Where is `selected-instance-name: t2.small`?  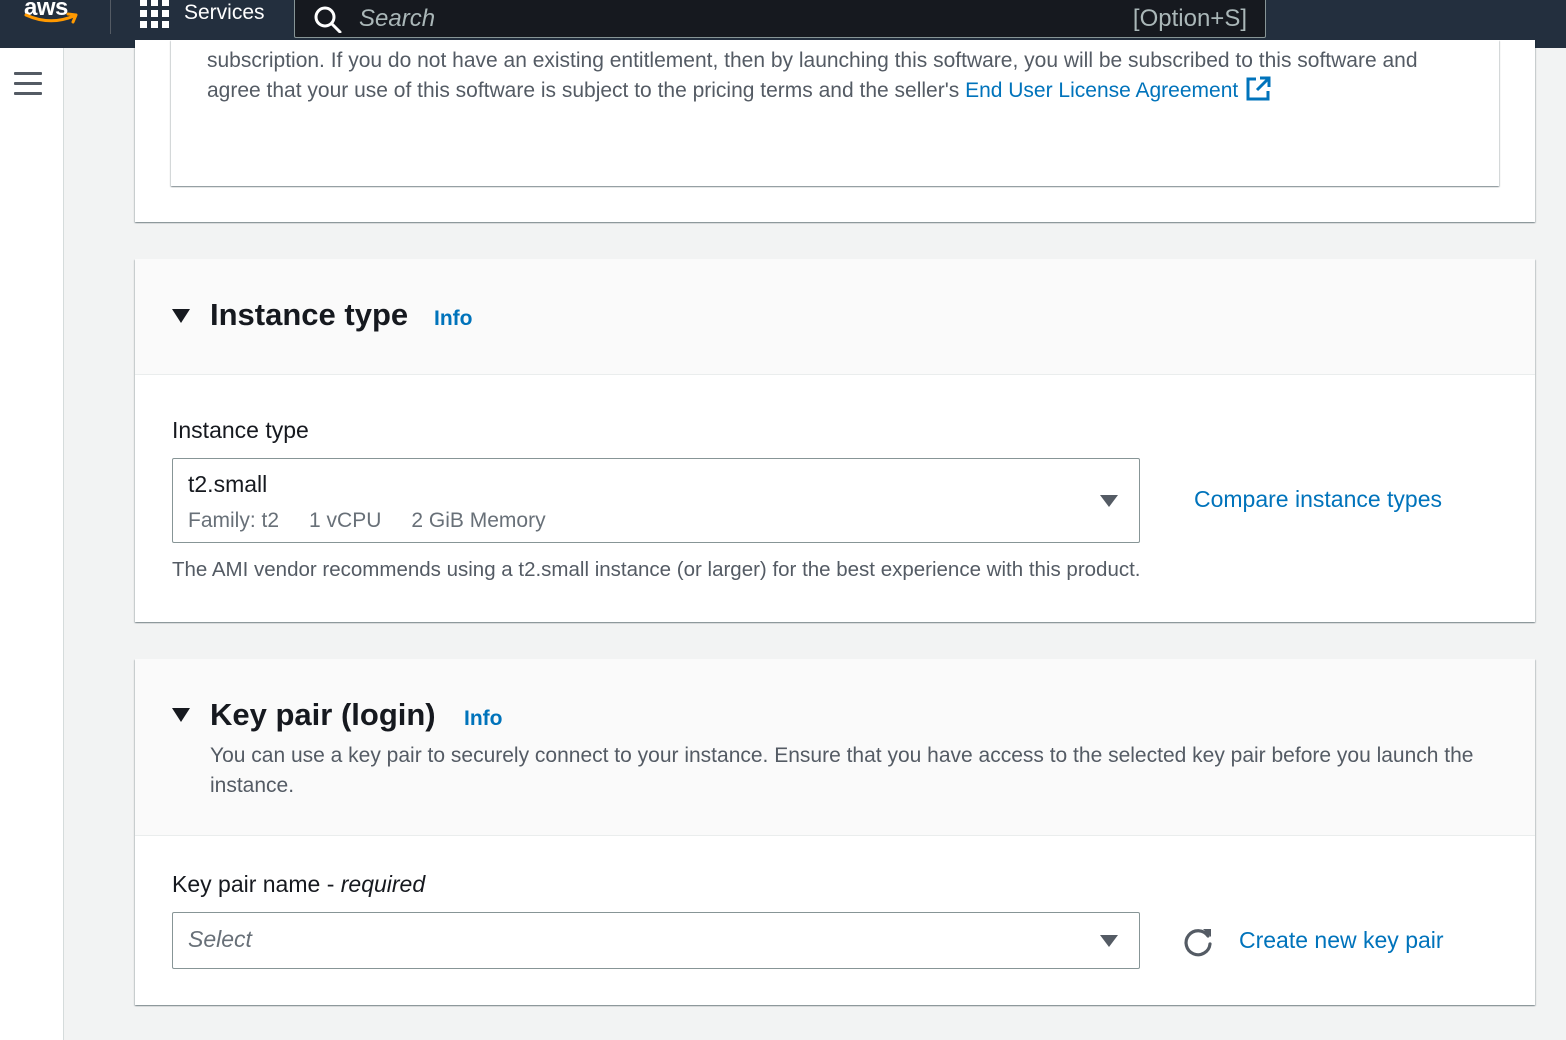
selected-instance-name: t2.small is located at coordinates (228, 484).